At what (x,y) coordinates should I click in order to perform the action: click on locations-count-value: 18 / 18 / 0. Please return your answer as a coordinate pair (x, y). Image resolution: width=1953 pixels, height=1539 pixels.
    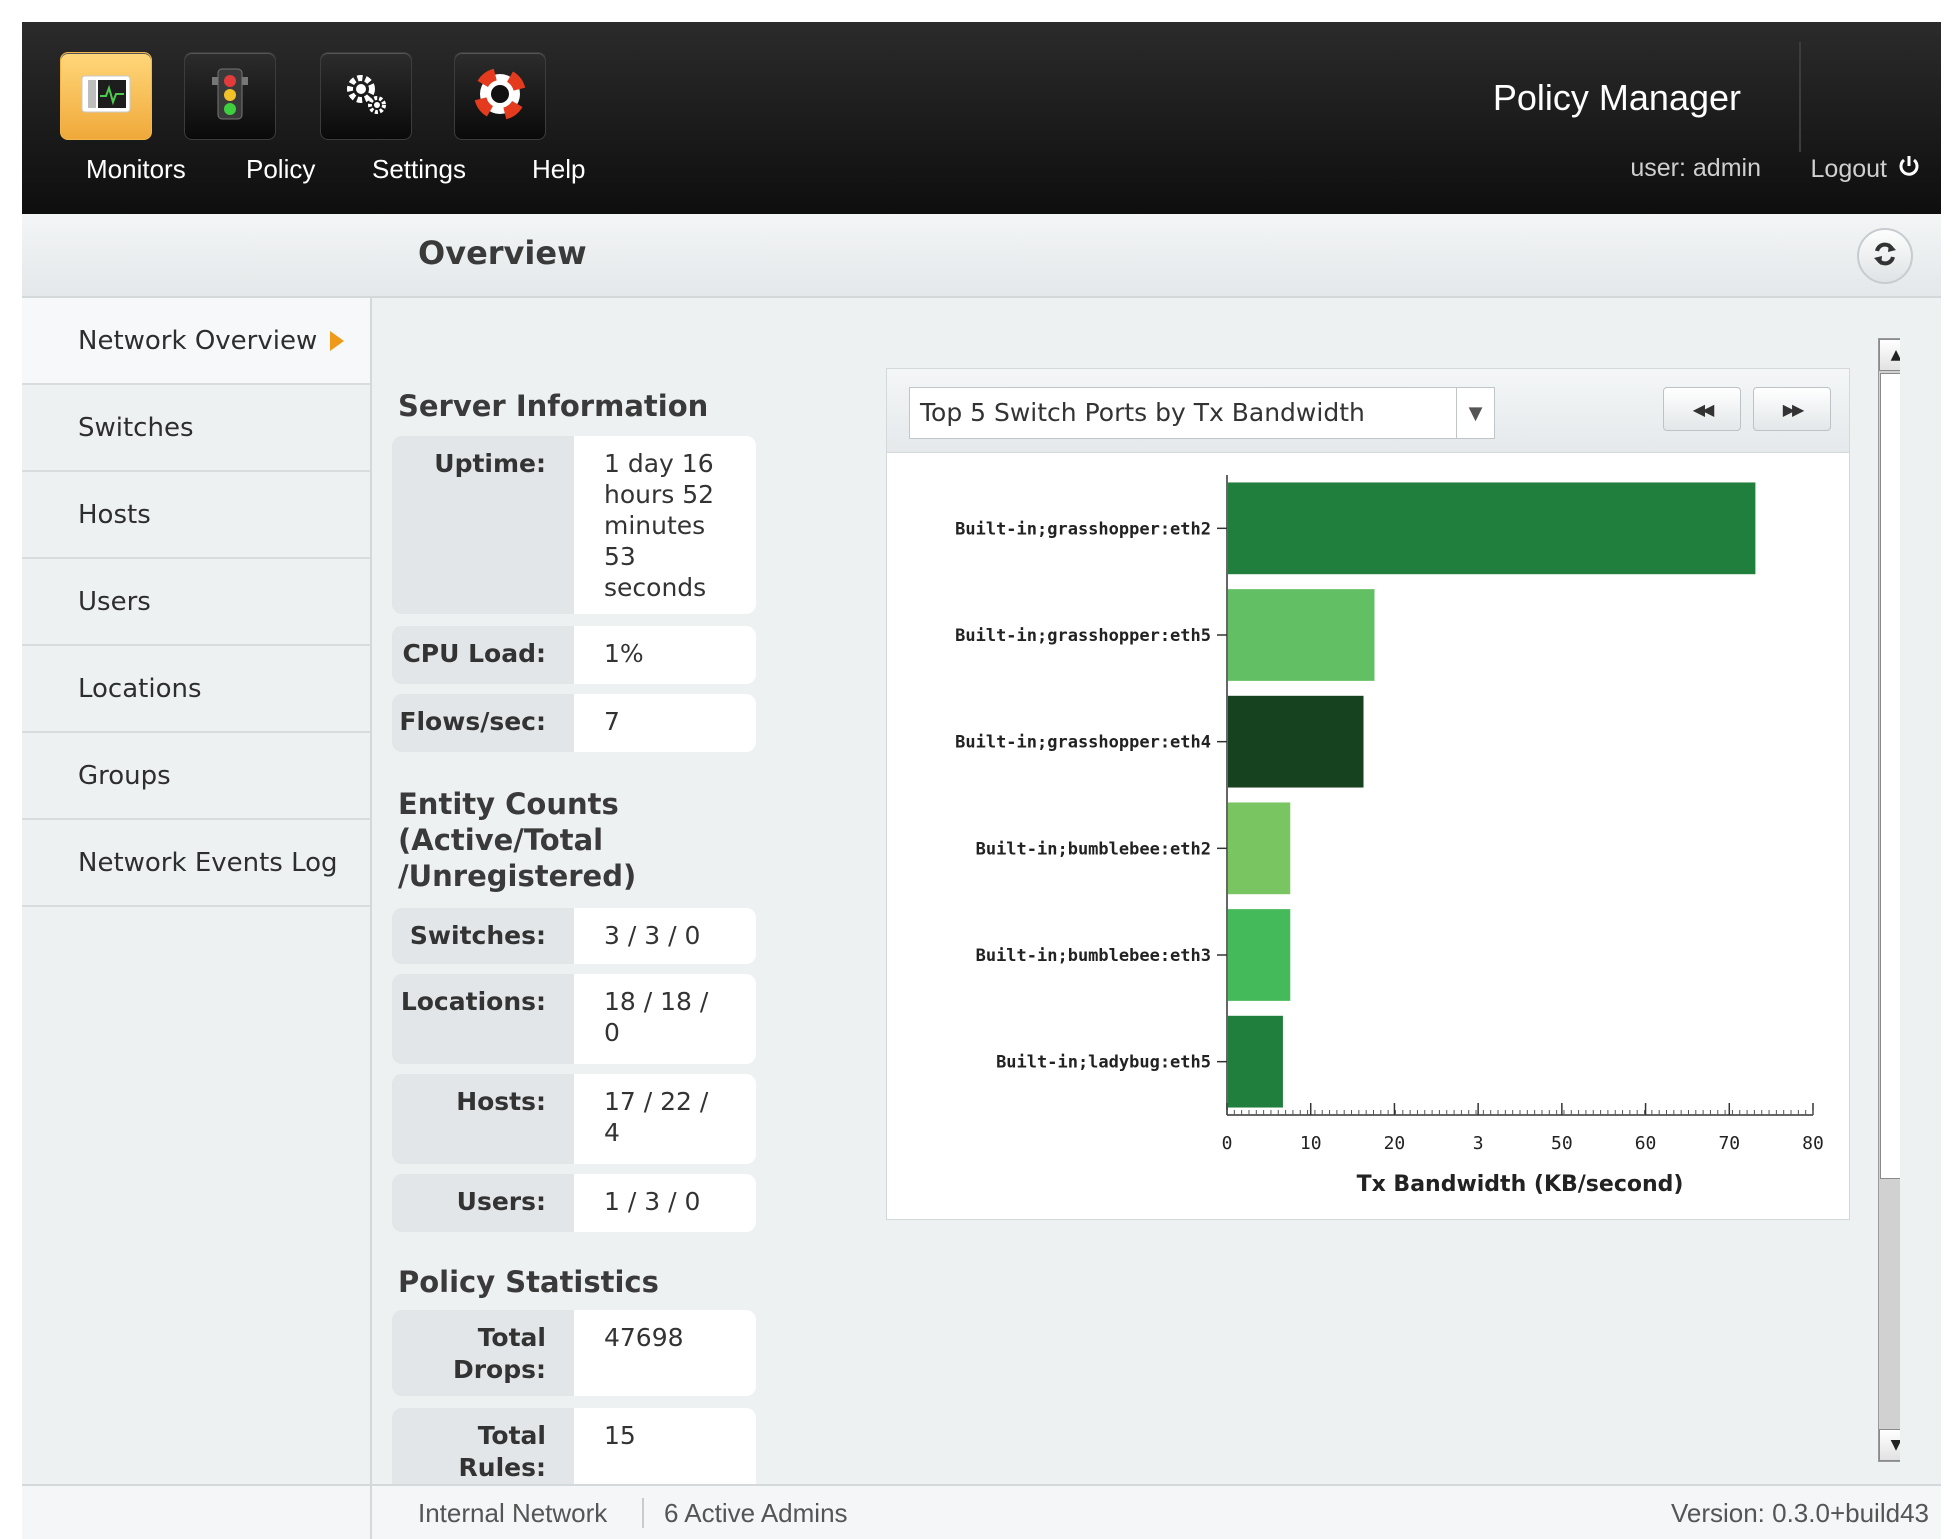
    Looking at the image, I should click on (665, 1019).